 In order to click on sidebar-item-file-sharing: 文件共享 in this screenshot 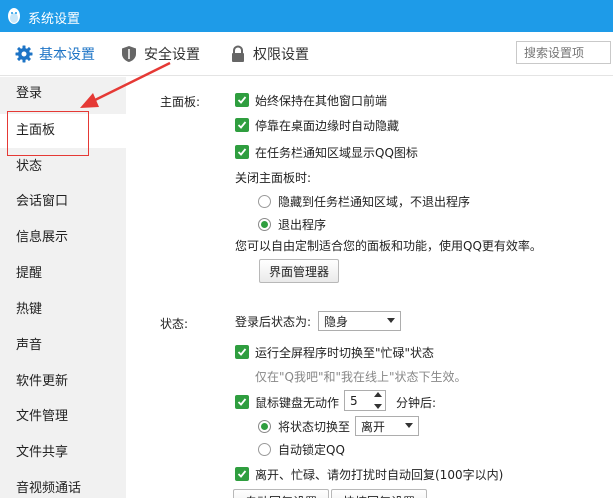, I will do `click(63, 453)`.